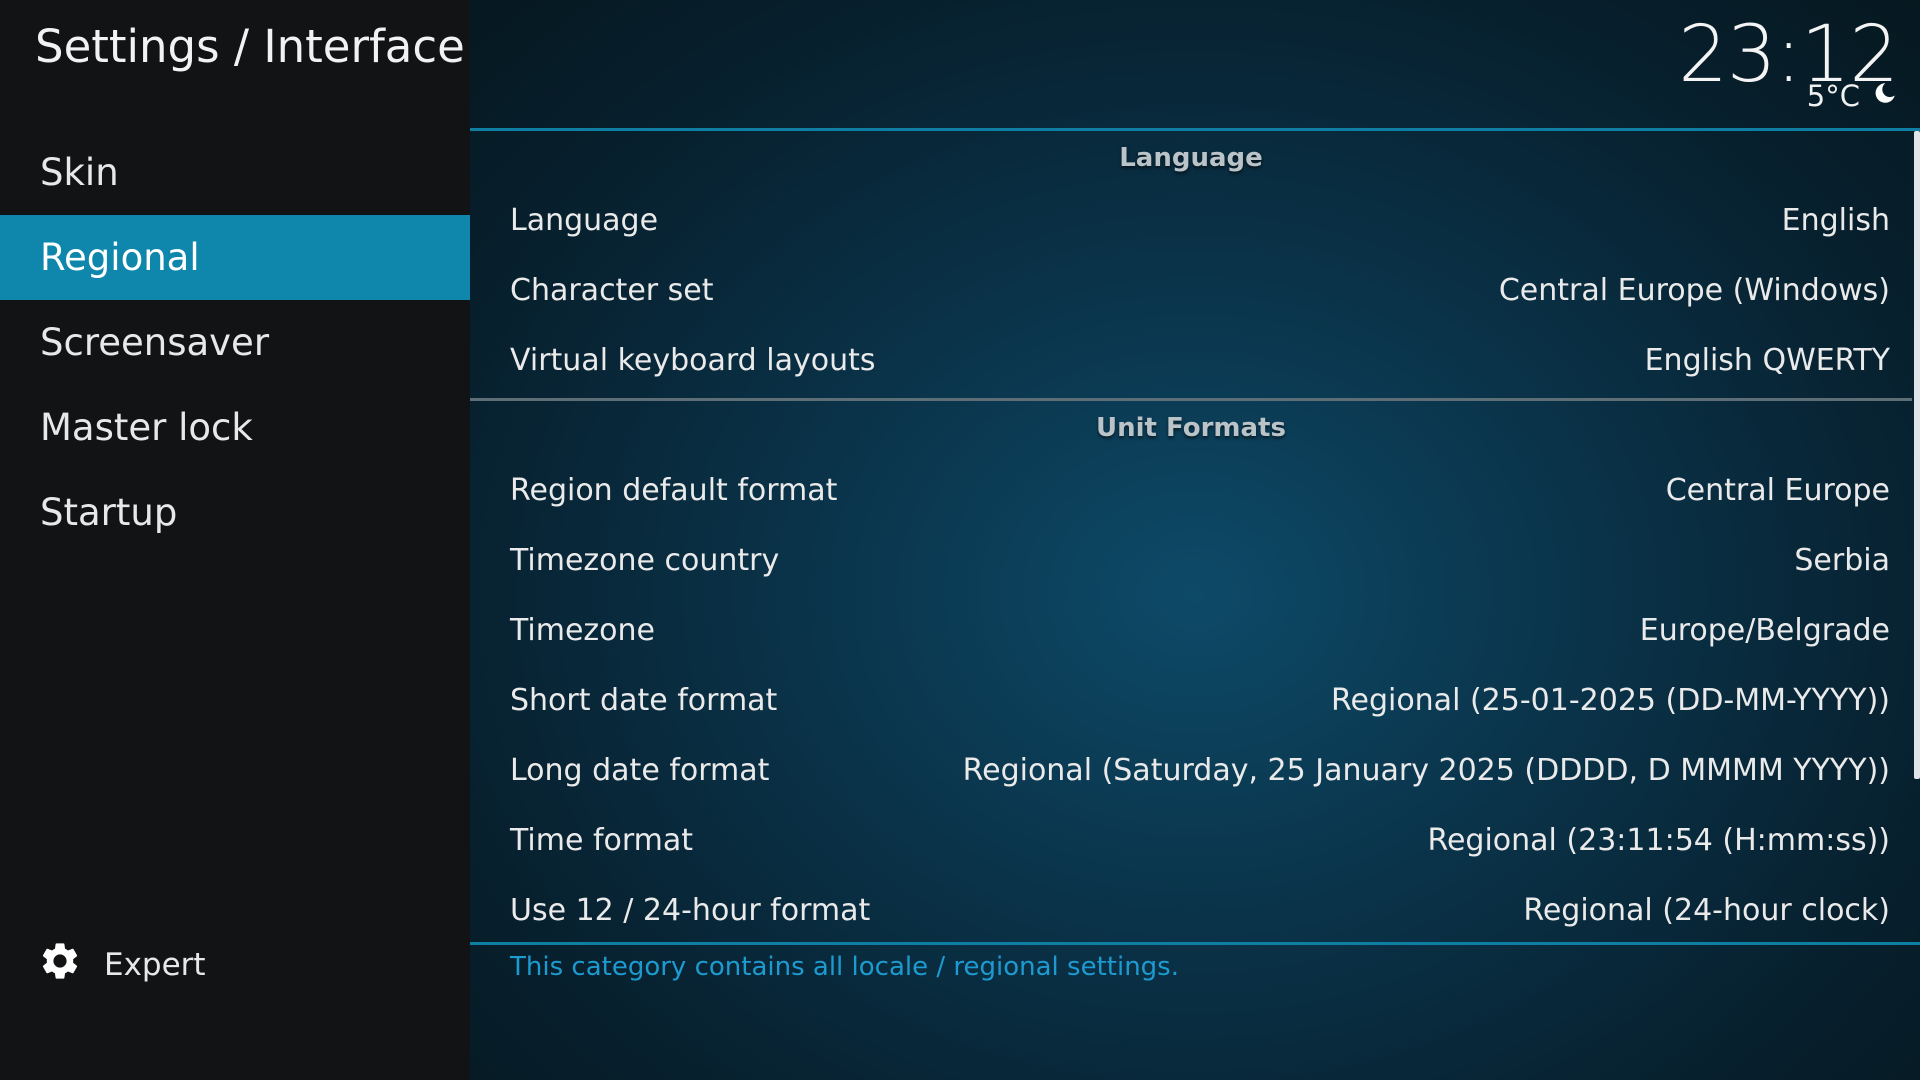 The height and width of the screenshot is (1080, 1920). I want to click on gear-icon, so click(60, 965).